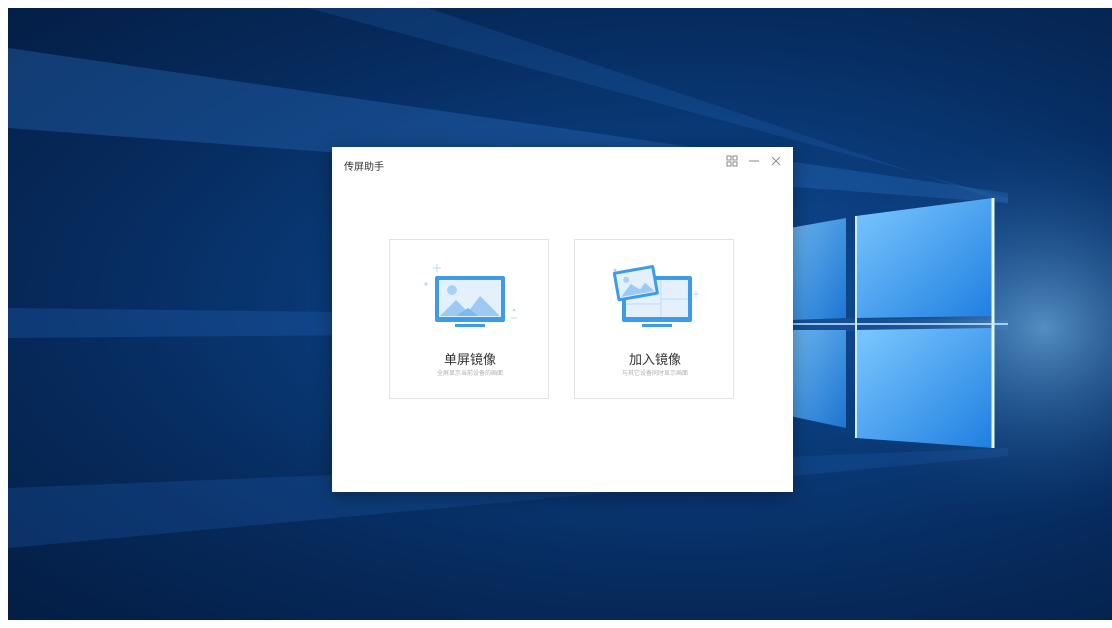  What do you see at coordinates (470, 295) in the screenshot?
I see `single-monitor-icon` at bounding box center [470, 295].